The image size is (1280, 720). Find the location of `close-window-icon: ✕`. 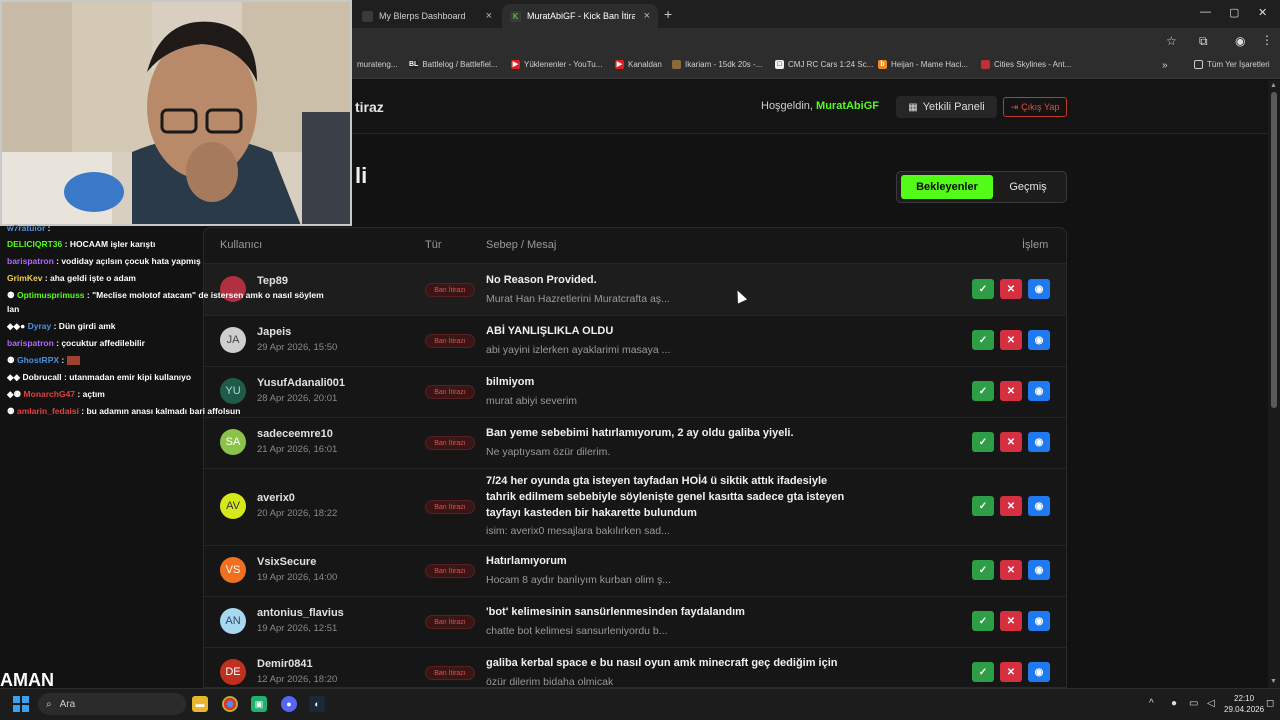

close-window-icon: ✕ is located at coordinates (1262, 12).